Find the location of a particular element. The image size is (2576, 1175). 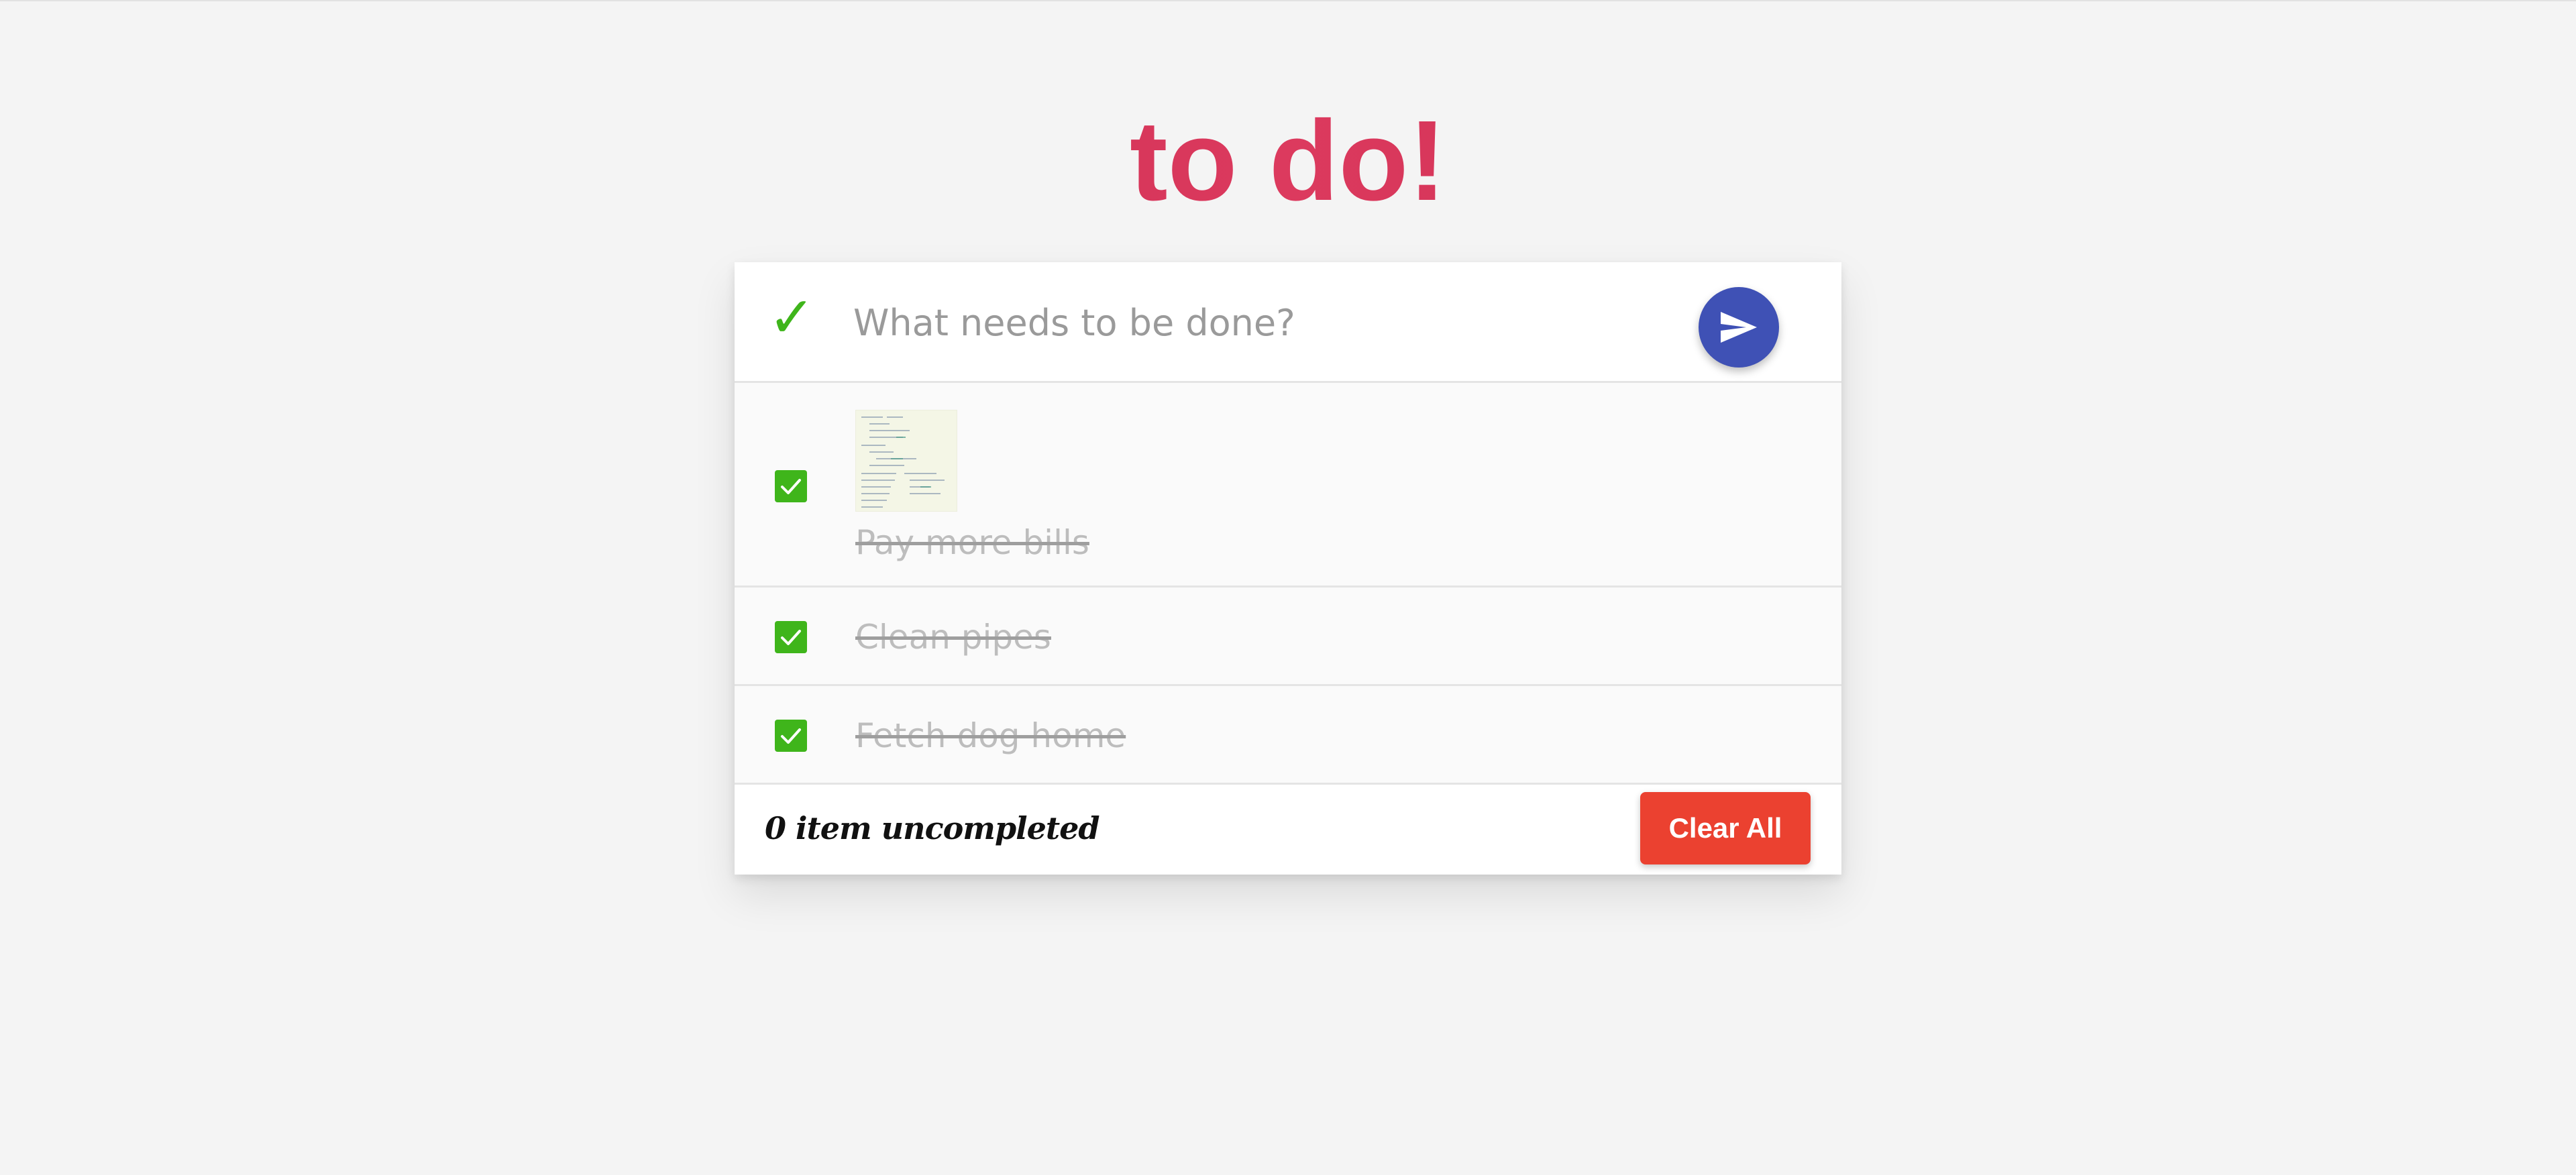

send-button is located at coordinates (1739, 327).